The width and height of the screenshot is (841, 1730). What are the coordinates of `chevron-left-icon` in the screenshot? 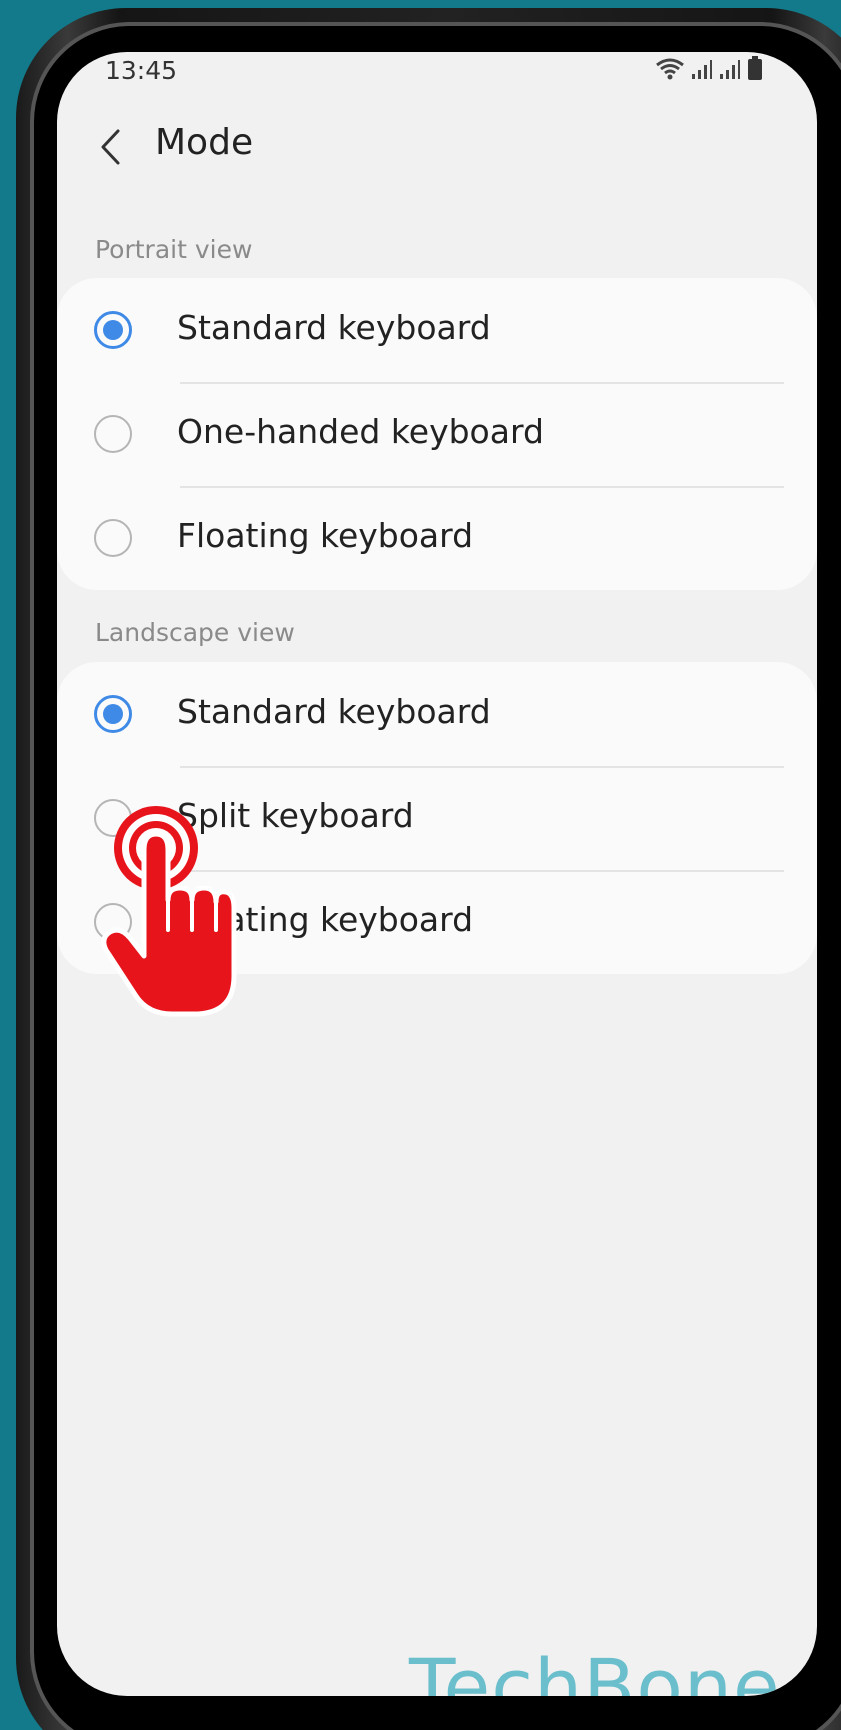 It's located at (110, 147).